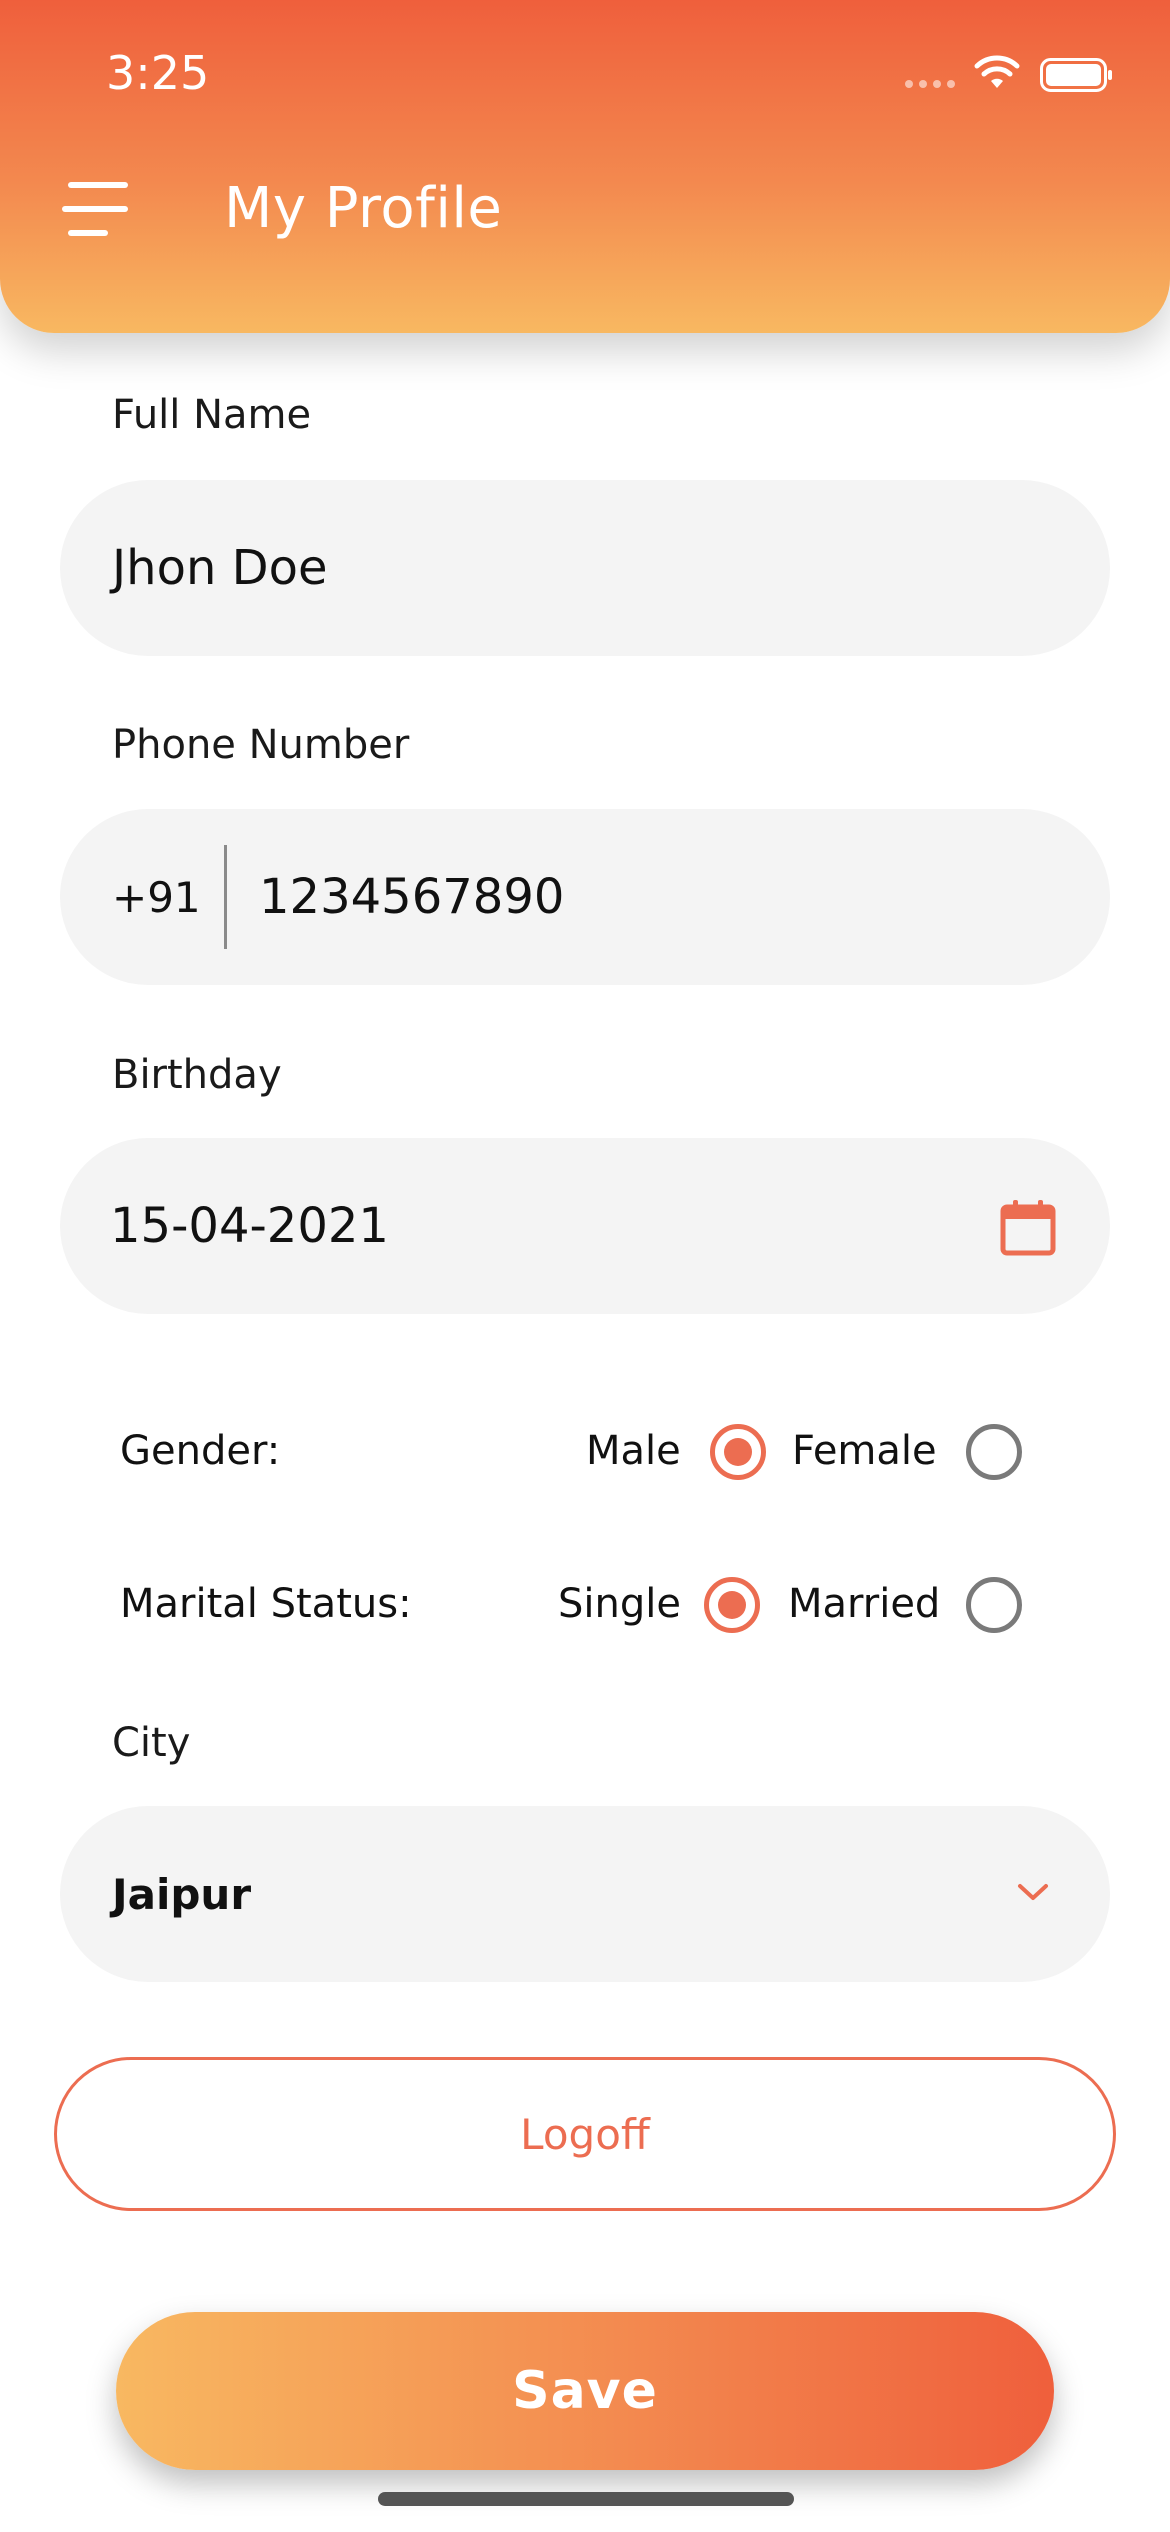 This screenshot has width=1170, height=2532. What do you see at coordinates (261, 745) in the screenshot?
I see `phone-label: Phone Number` at bounding box center [261, 745].